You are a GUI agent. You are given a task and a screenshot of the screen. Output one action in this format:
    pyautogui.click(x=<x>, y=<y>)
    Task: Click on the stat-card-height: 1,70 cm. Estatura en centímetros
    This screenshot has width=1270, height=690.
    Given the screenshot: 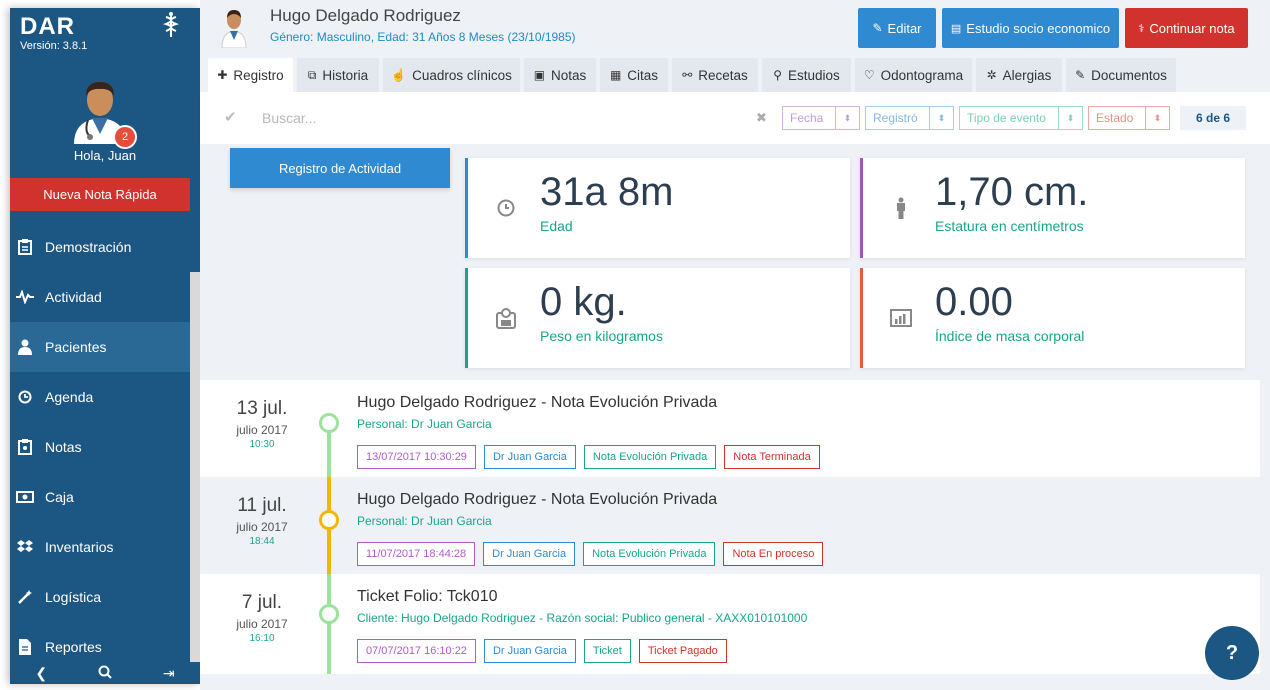 What is the action you would take?
    pyautogui.click(x=1052, y=208)
    